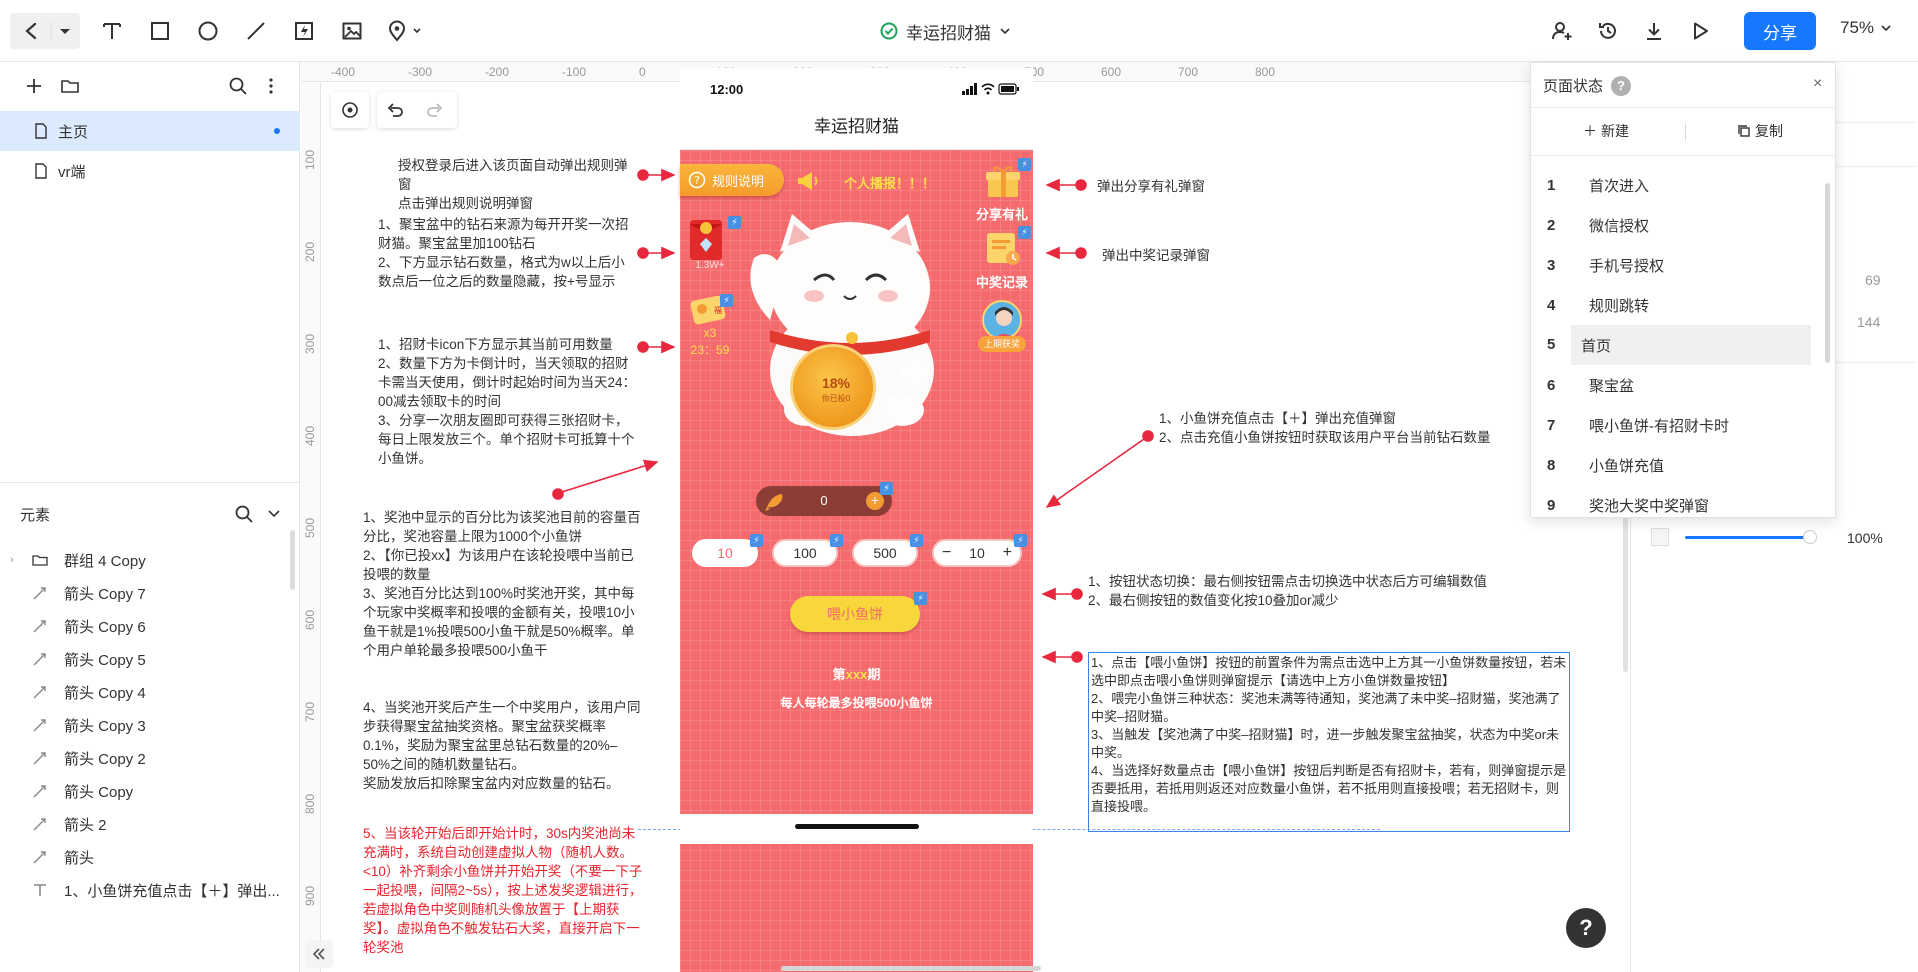 This screenshot has width=1918, height=972. I want to click on add-user-icon, so click(1562, 31).